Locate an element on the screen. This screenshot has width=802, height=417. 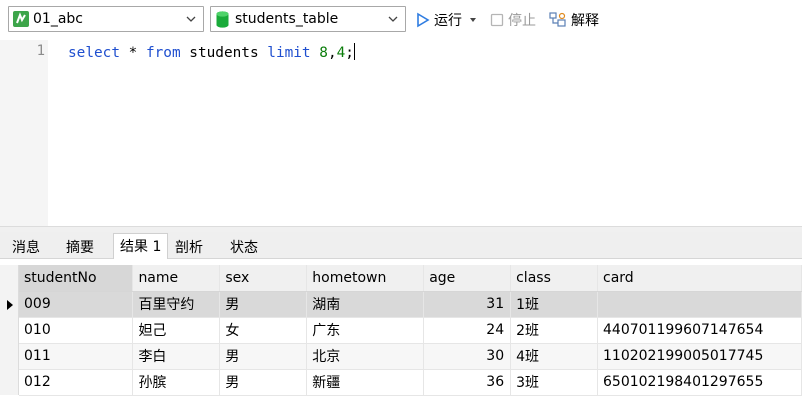
column-header: studentNo is located at coordinates (76, 278).